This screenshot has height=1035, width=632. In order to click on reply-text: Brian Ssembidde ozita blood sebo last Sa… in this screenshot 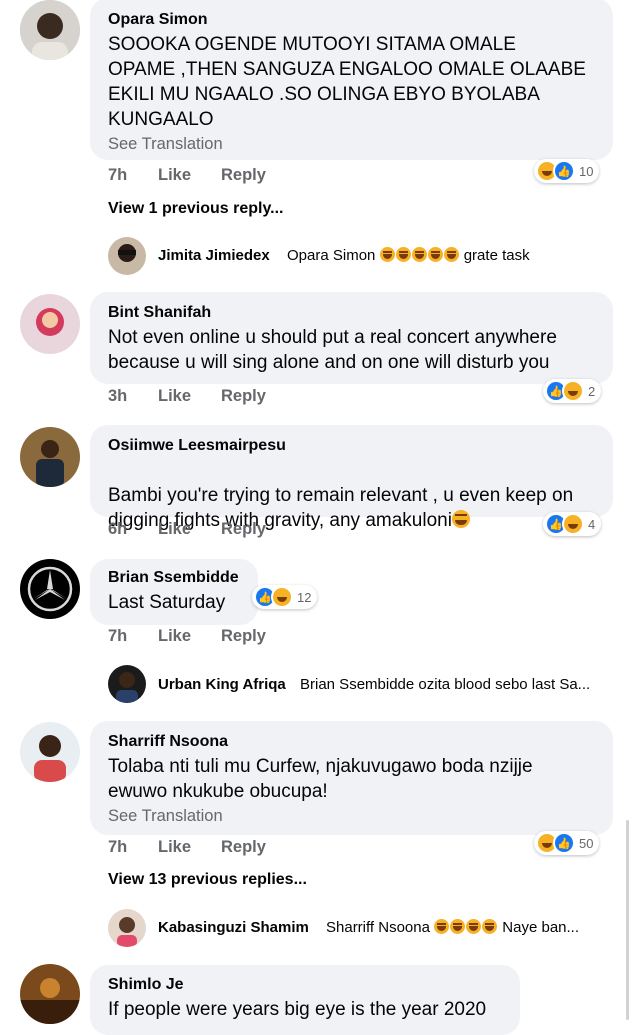, I will do `click(445, 684)`.